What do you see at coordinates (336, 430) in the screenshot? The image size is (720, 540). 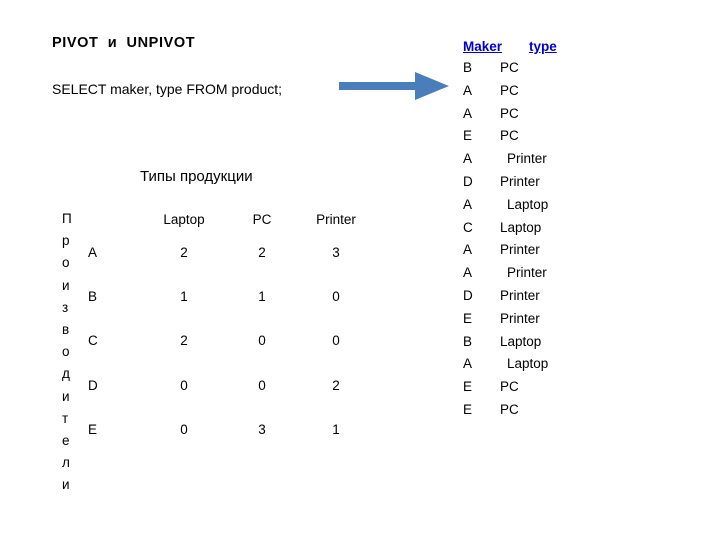 I see `pivot-cell-printer: 1` at bounding box center [336, 430].